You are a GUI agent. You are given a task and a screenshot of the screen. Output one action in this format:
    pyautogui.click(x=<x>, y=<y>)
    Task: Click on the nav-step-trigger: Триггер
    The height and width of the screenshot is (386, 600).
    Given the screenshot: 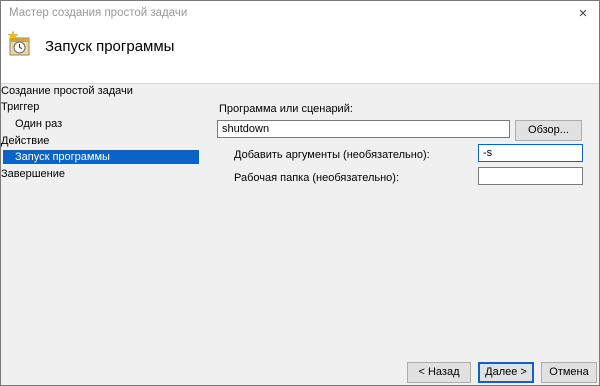 What is the action you would take?
    pyautogui.click(x=101, y=107)
    